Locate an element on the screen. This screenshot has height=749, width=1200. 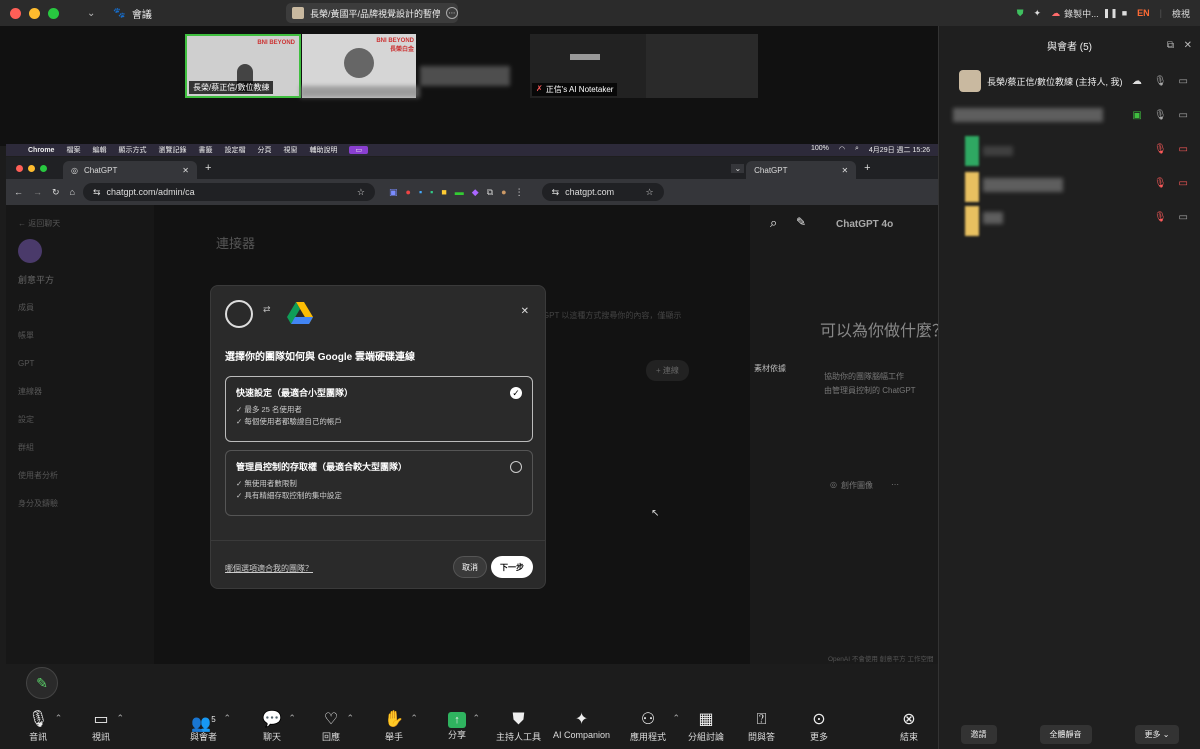
popout-icon: ⧉ is located at coordinates (1170, 45).